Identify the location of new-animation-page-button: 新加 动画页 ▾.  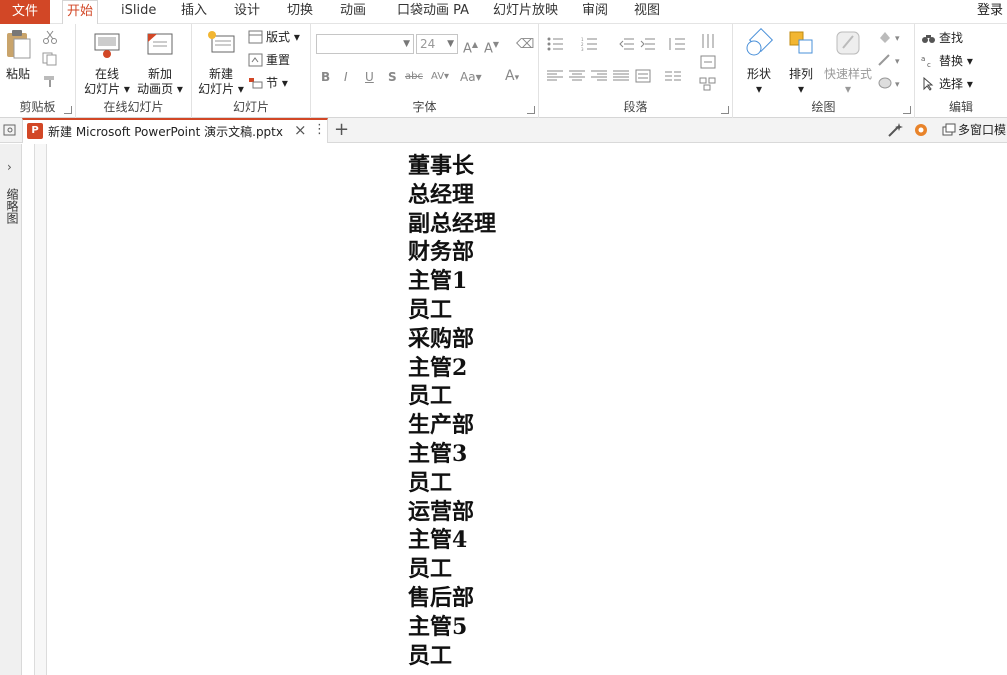
(160, 62).